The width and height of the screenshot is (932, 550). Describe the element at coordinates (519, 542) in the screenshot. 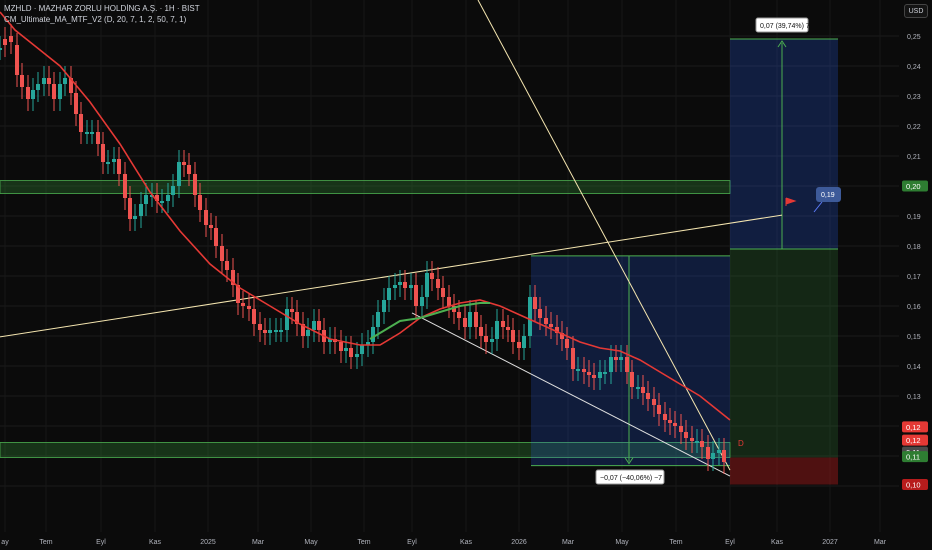

I see `x-tick-label: 2026` at that location.